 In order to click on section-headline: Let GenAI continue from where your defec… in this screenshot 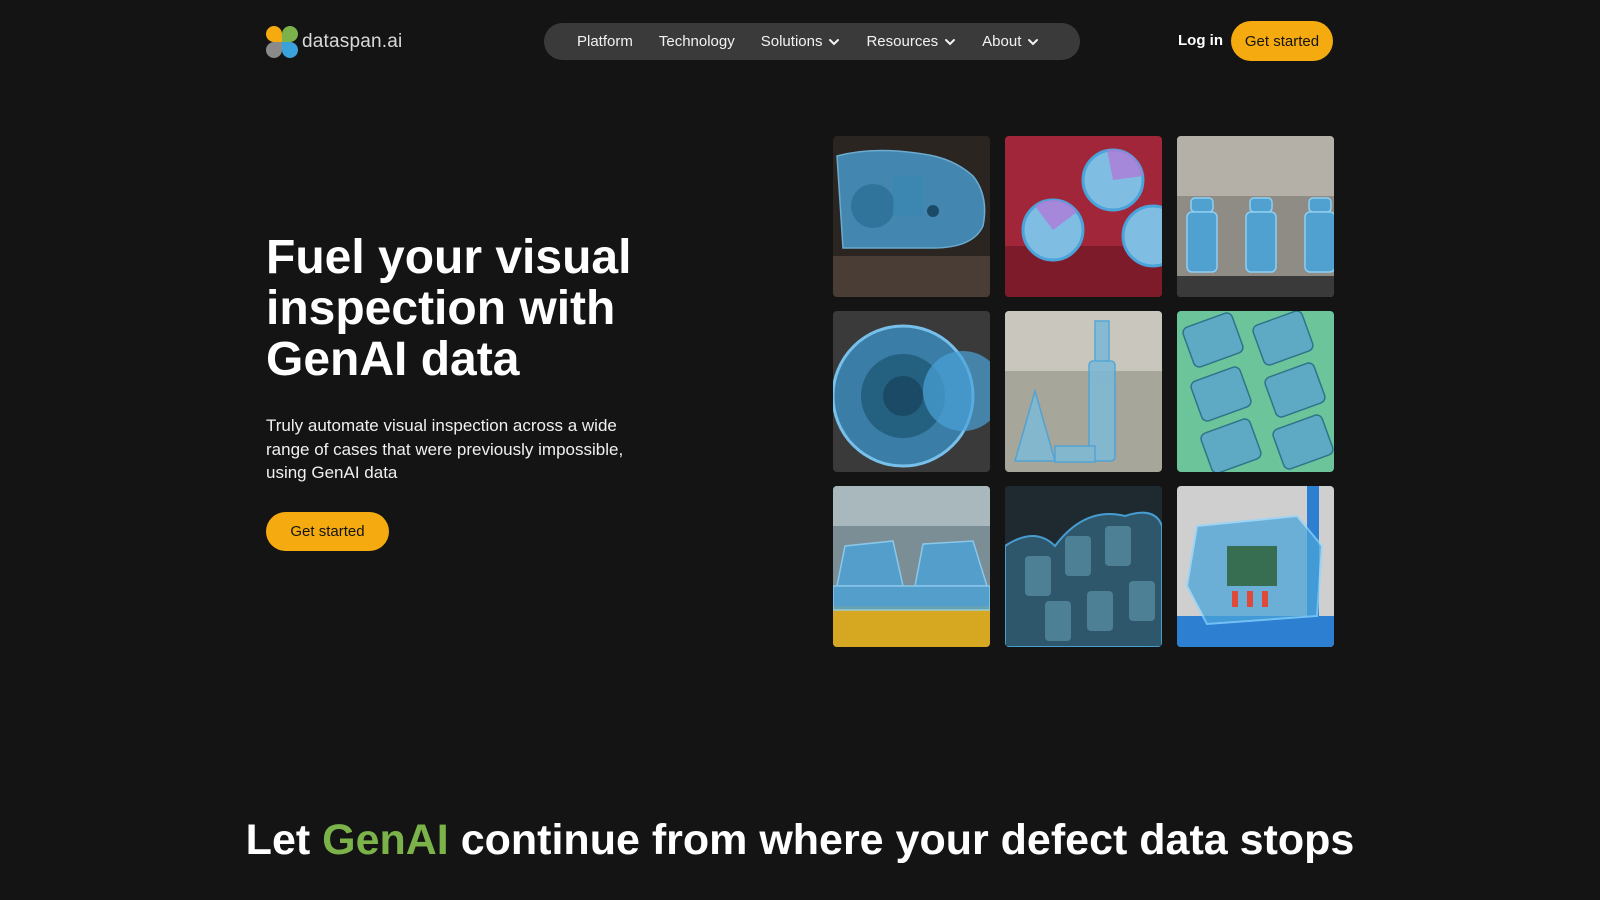, I will do `click(800, 840)`.